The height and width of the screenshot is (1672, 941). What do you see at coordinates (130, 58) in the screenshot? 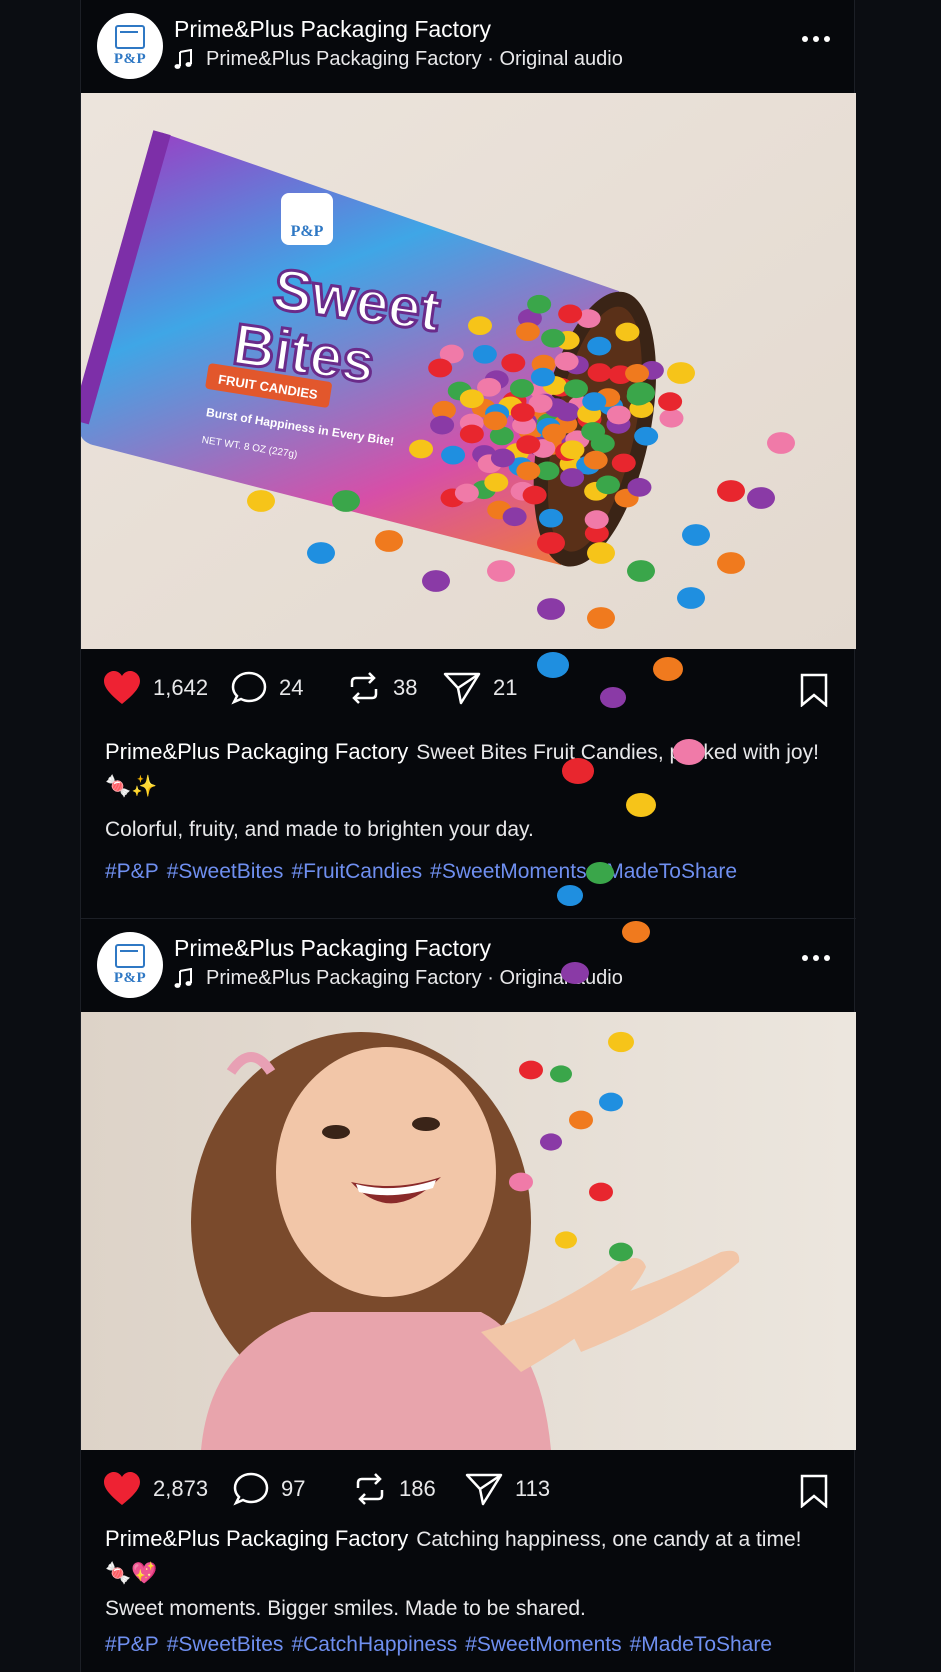
I see `avatar-text: P&P` at bounding box center [130, 58].